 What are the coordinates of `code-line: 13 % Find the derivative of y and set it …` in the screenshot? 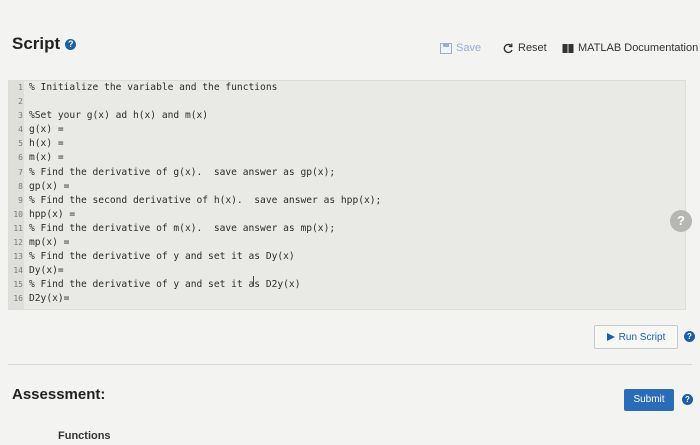 It's located at (347, 257).